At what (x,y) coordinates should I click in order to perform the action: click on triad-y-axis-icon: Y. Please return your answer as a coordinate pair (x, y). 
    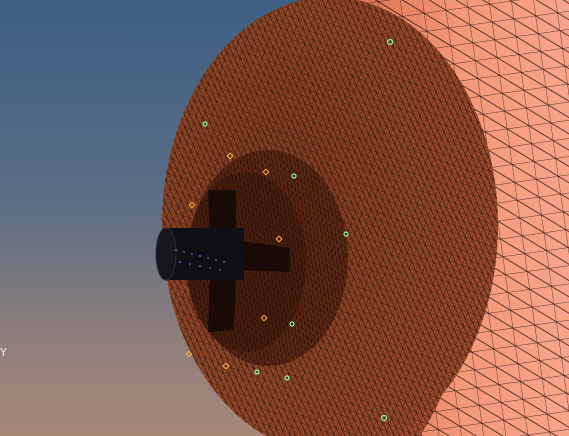
    Looking at the image, I should click on (3, 352).